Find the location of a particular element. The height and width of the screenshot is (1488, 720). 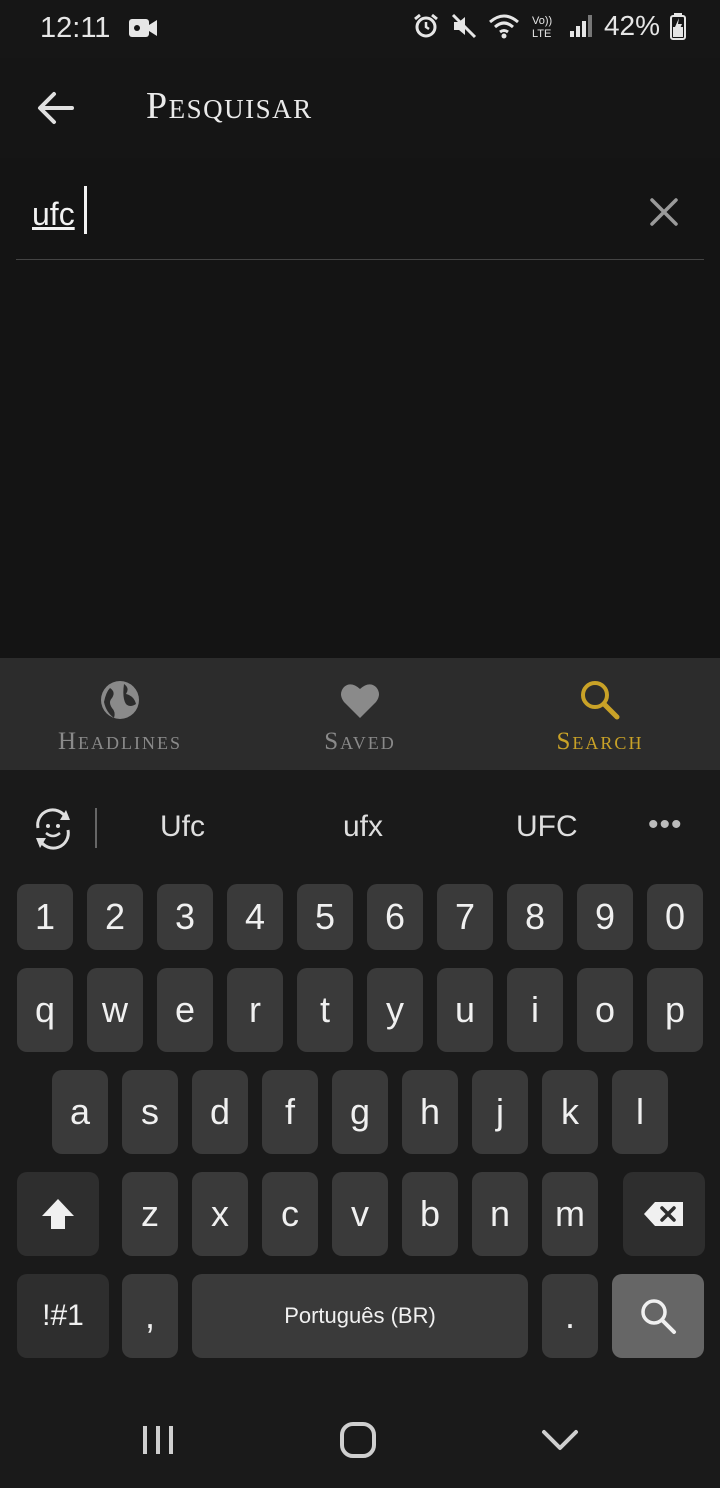

app-bar: Pesquisar is located at coordinates (360, 108).